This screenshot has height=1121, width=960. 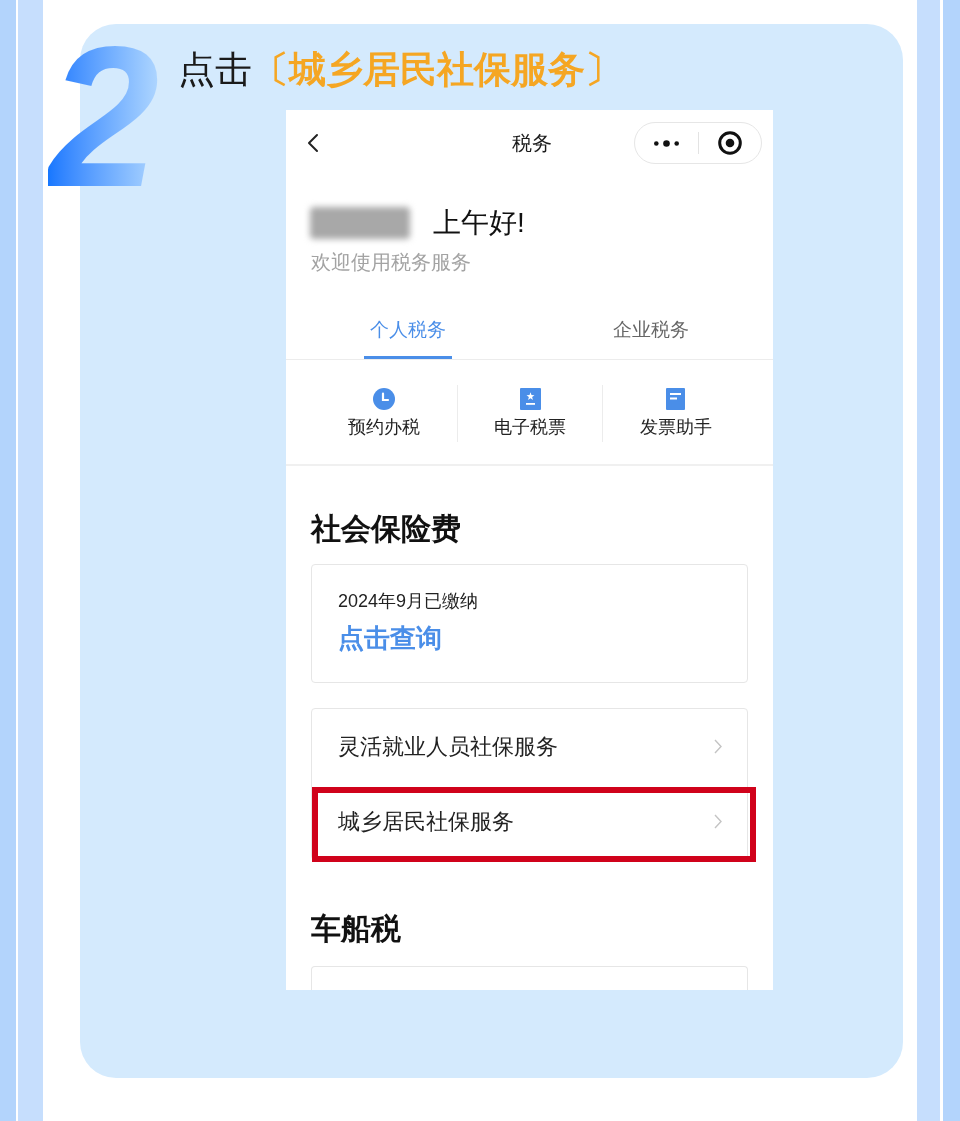 What do you see at coordinates (529, 746) in the screenshot?
I see `list-item: 灵活就业人员社保服务` at bounding box center [529, 746].